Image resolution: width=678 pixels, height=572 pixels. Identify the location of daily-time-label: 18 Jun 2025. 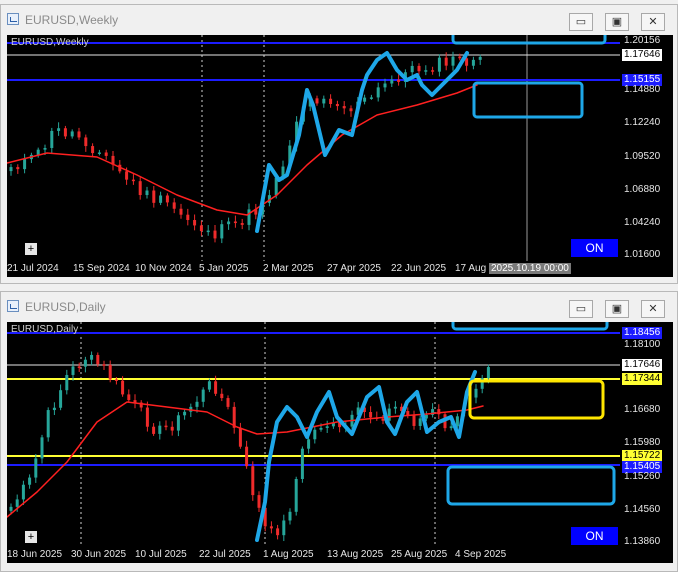
(34, 554).